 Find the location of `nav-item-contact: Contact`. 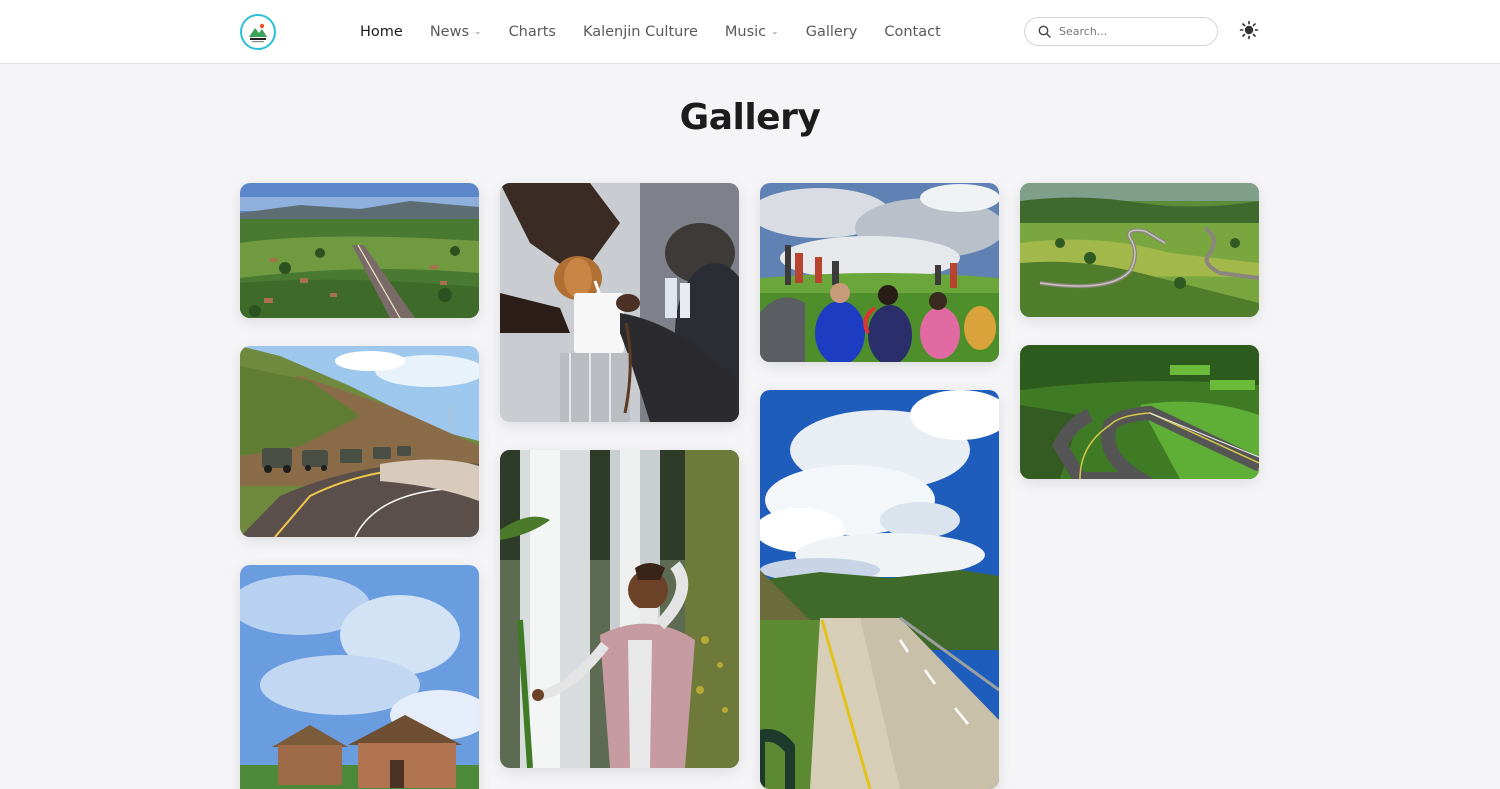

nav-item-contact: Contact is located at coordinates (912, 32).